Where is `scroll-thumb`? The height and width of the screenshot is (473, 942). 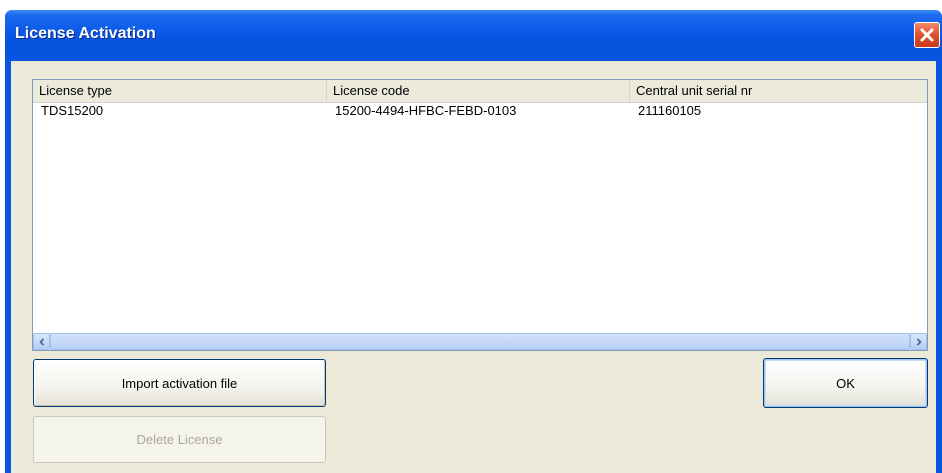 scroll-thumb is located at coordinates (480, 341).